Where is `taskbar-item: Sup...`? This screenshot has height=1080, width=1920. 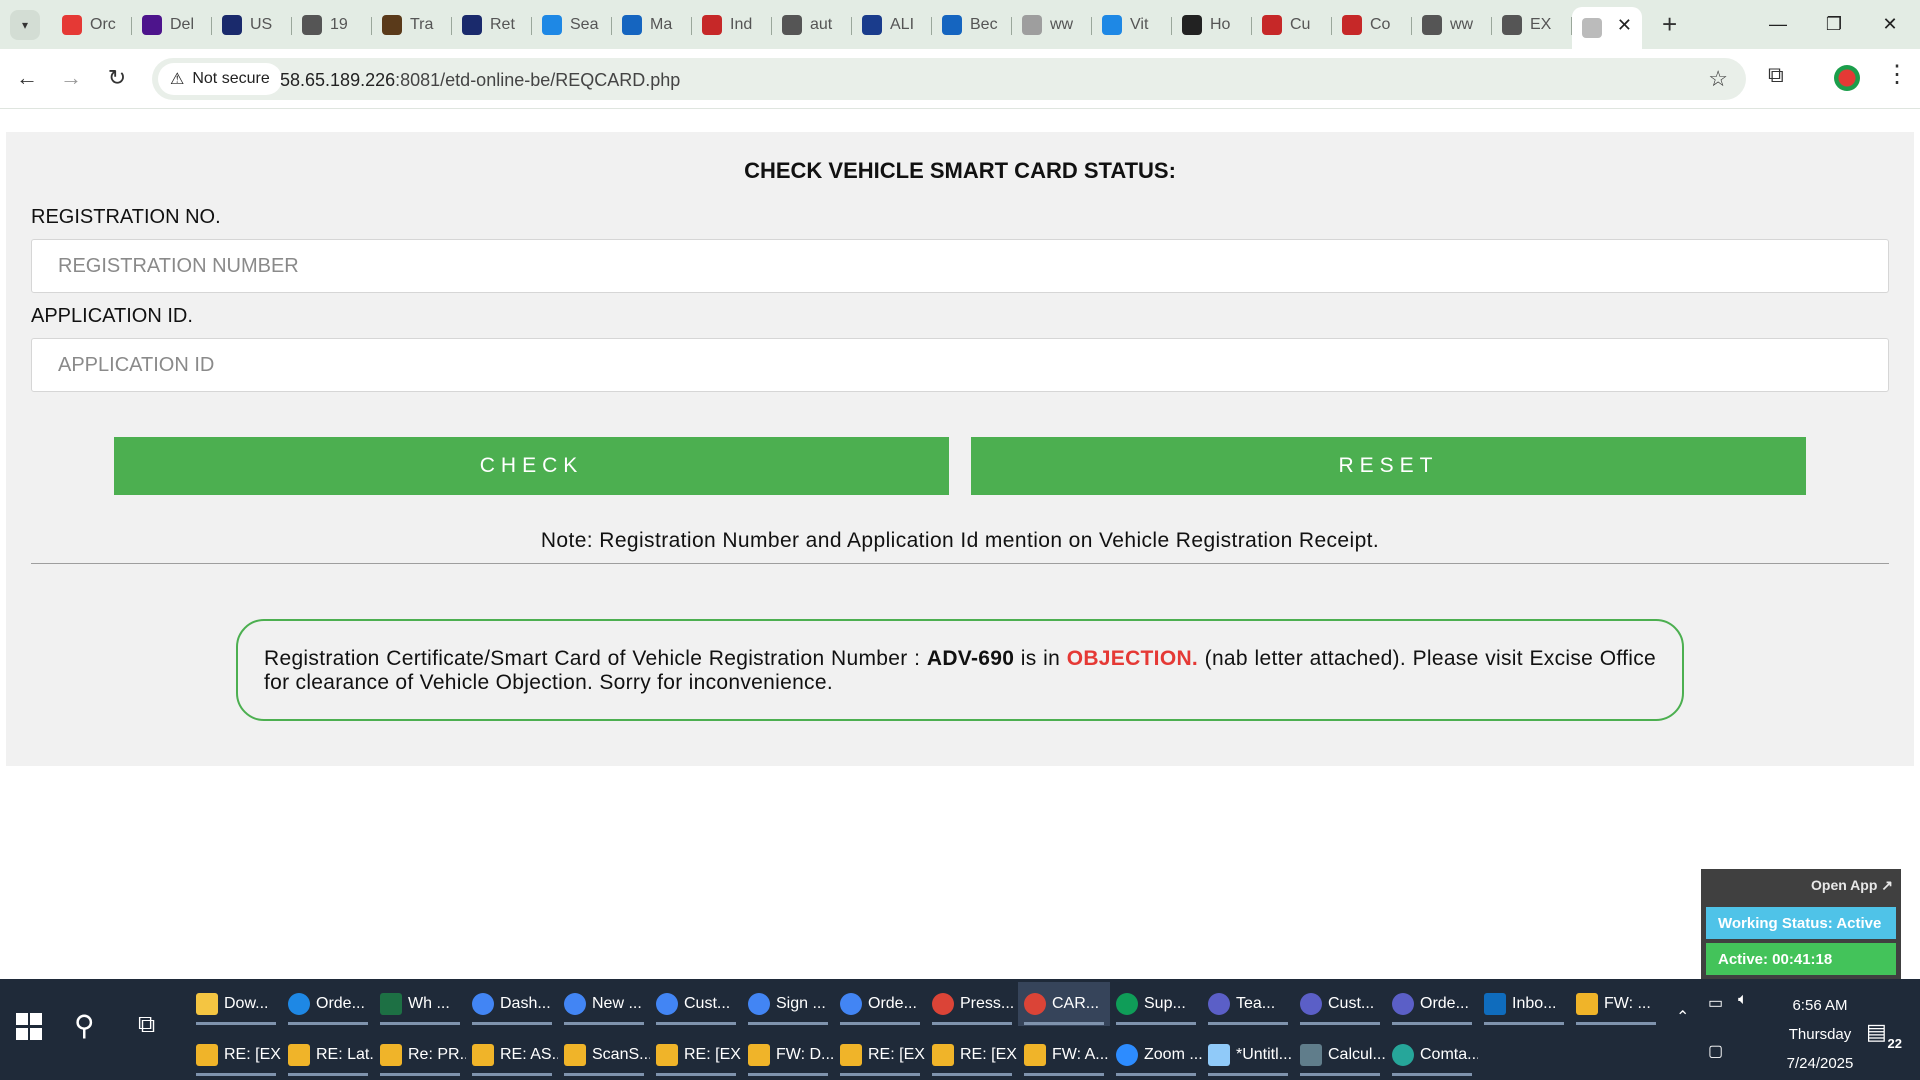 taskbar-item: Sup... is located at coordinates (1156, 1004).